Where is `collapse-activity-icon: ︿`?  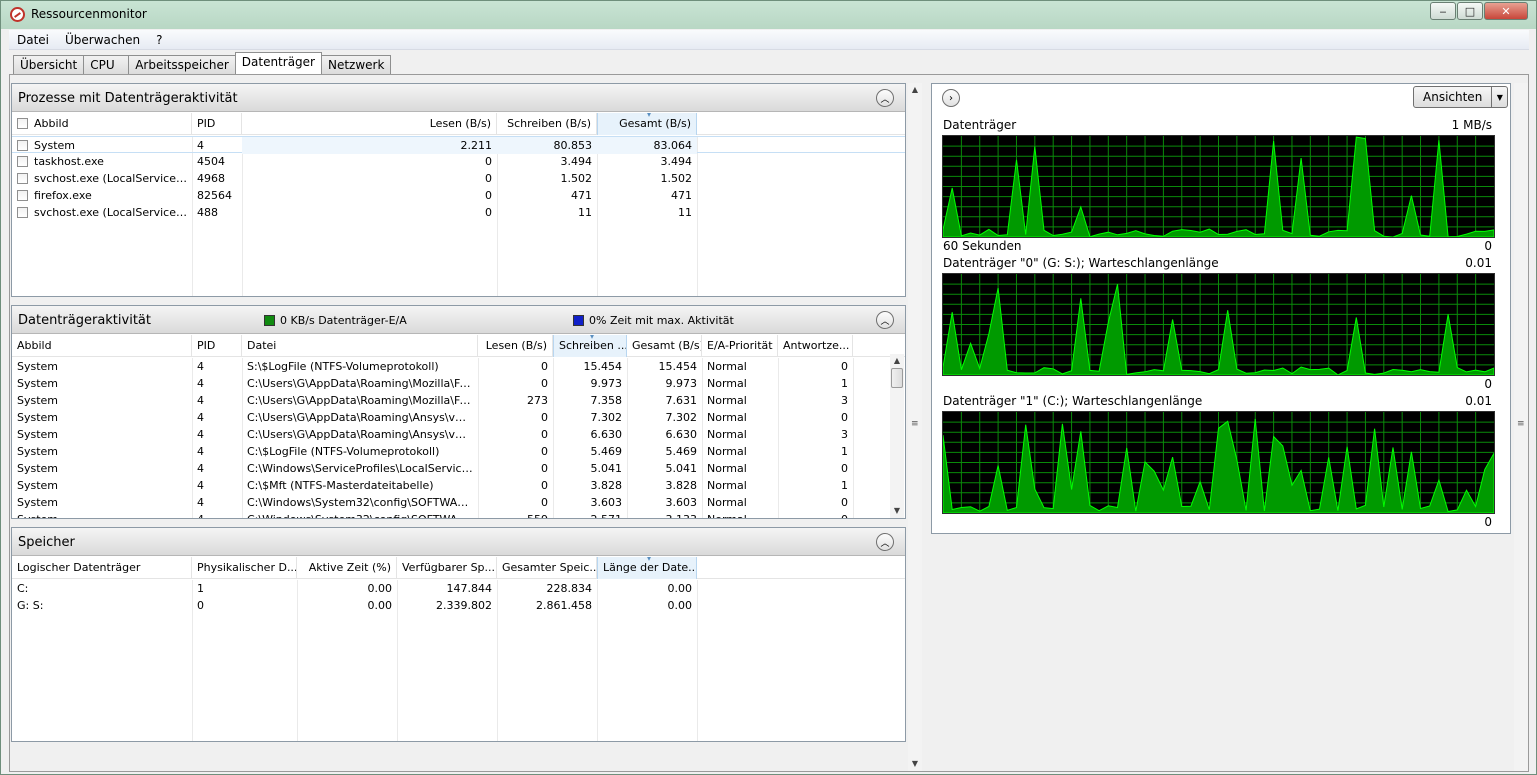 collapse-activity-icon: ︿ is located at coordinates (885, 320).